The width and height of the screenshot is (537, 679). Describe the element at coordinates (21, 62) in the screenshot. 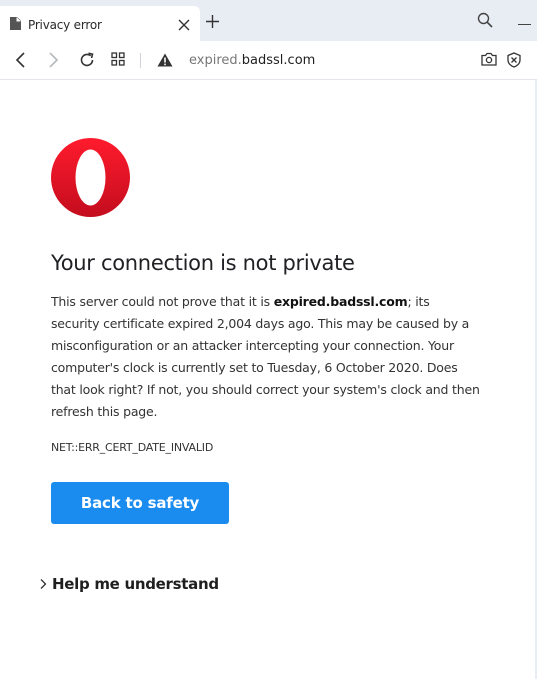

I see `back-icon` at that location.